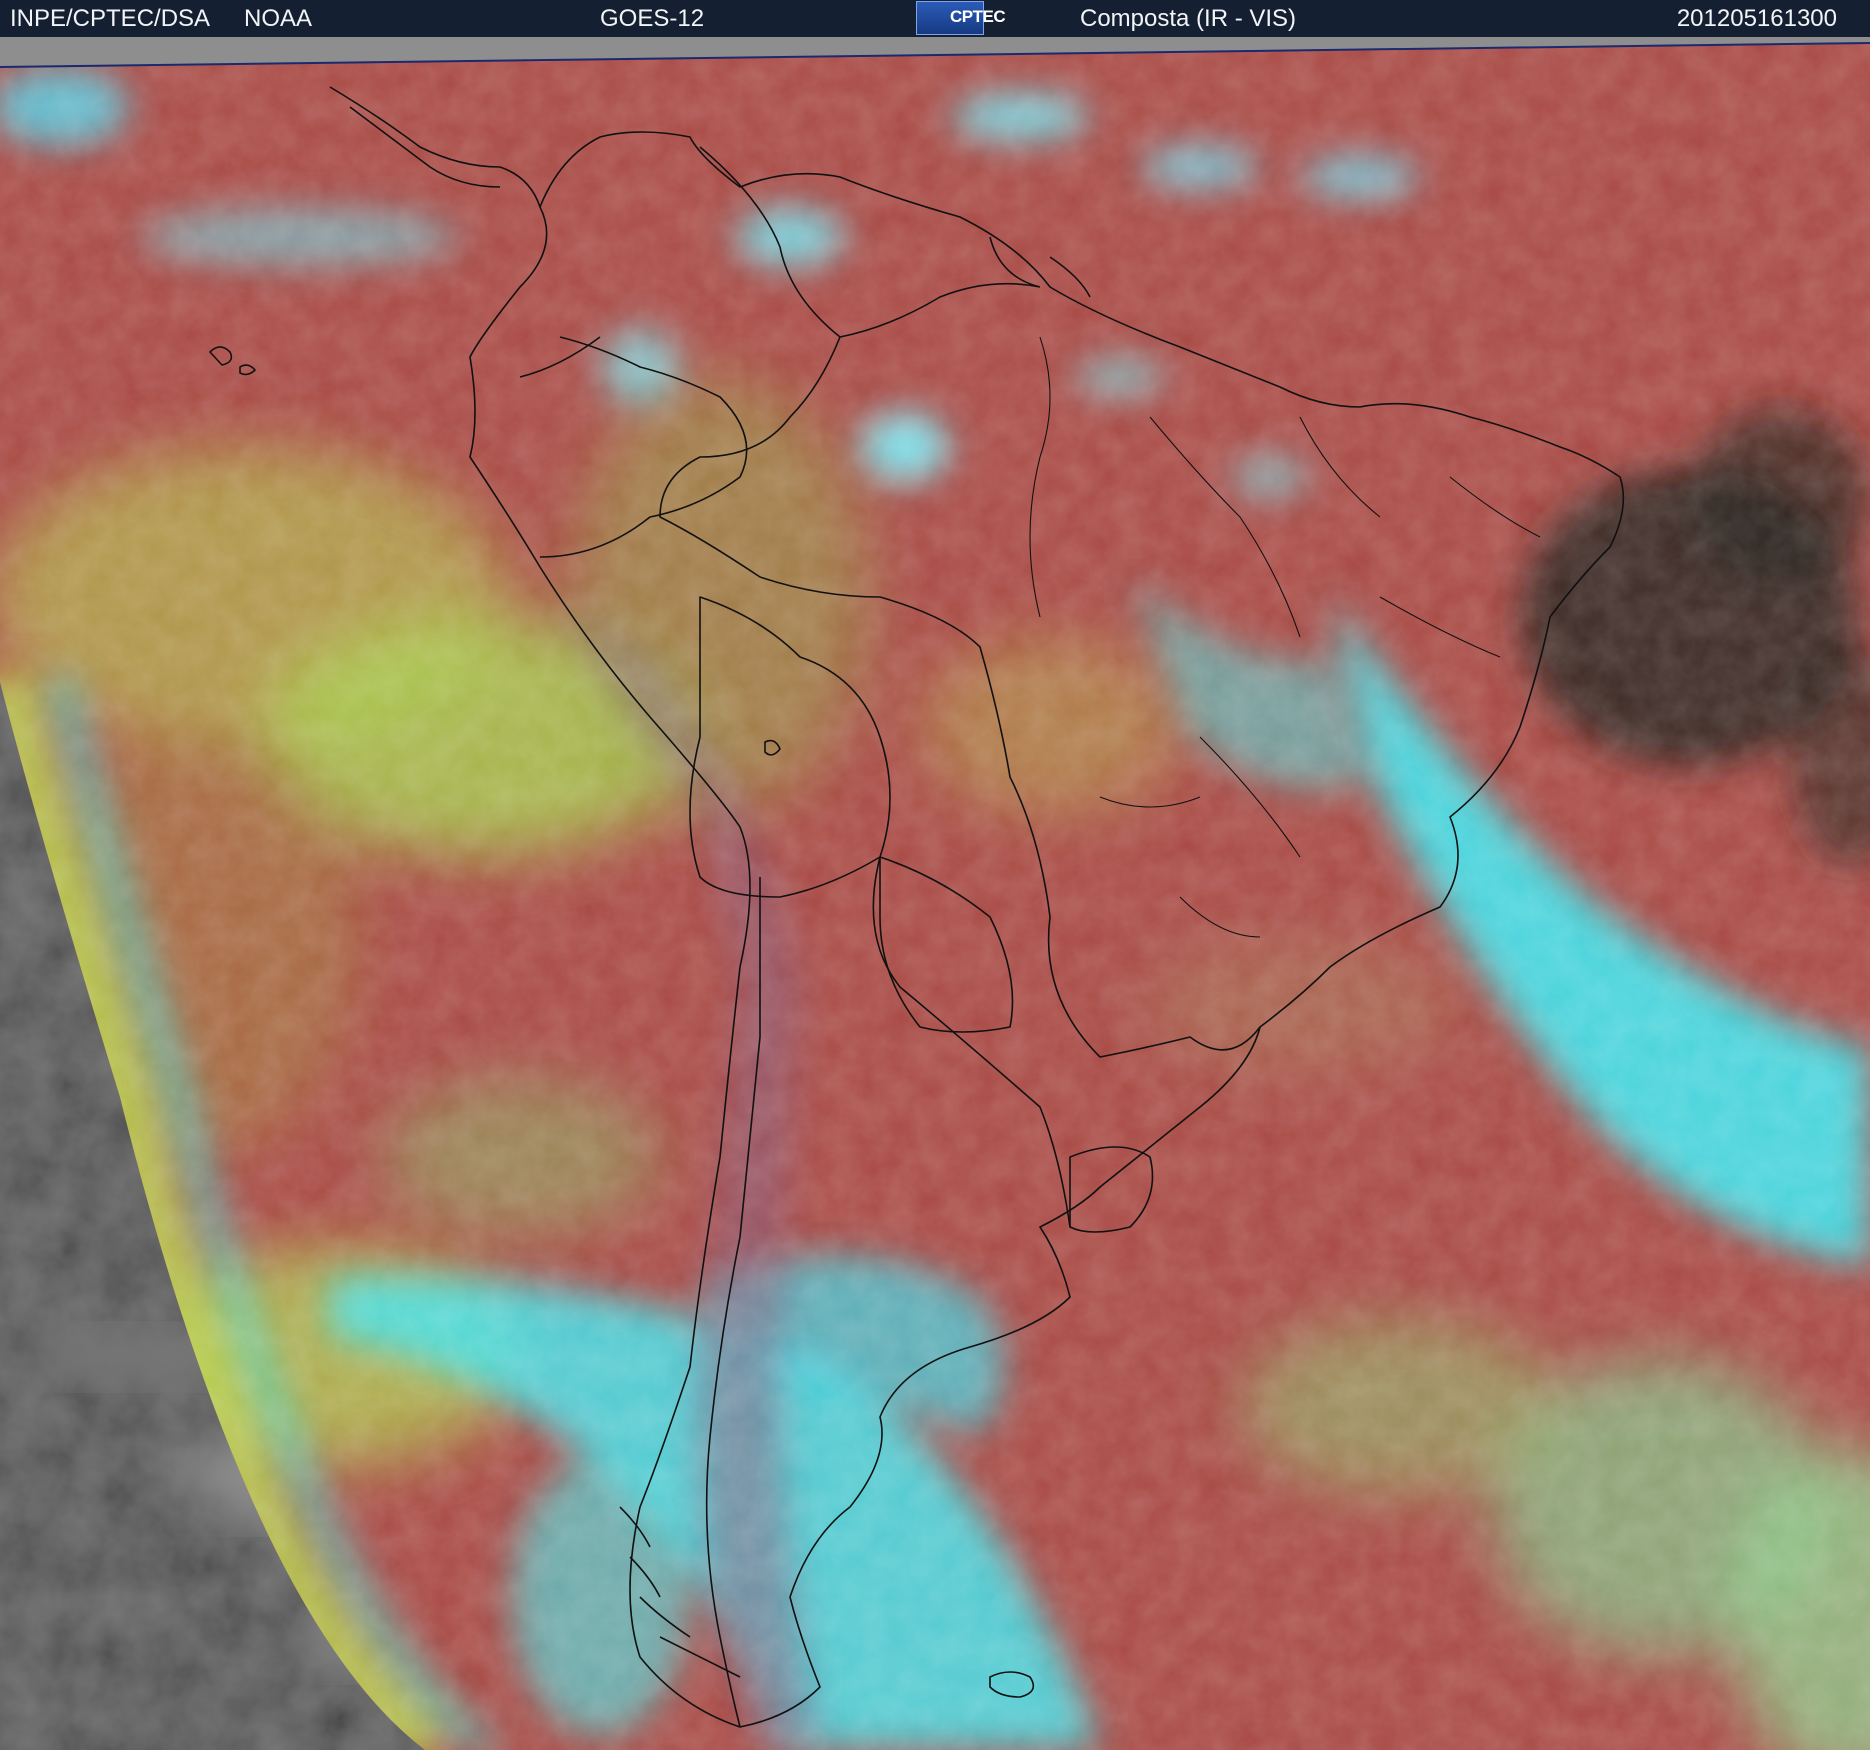  I want to click on cptec-logo-text: CPTEC, so click(978, 16).